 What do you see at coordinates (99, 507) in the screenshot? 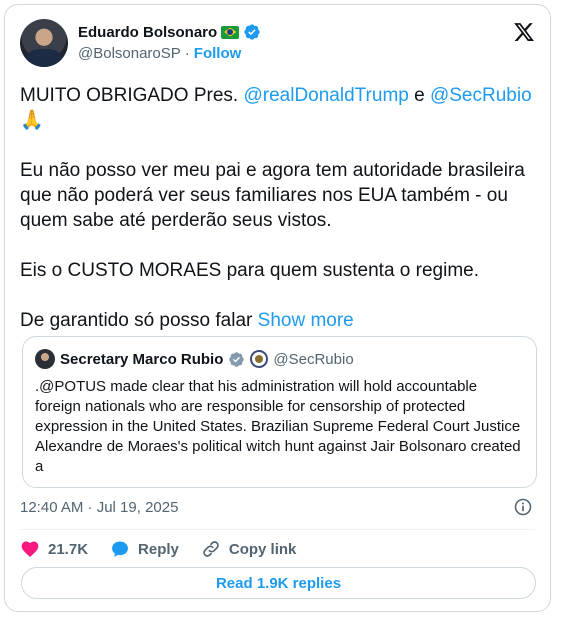
I see `tweet-timestamp: 12:40 AM · Jul 19, 2025` at bounding box center [99, 507].